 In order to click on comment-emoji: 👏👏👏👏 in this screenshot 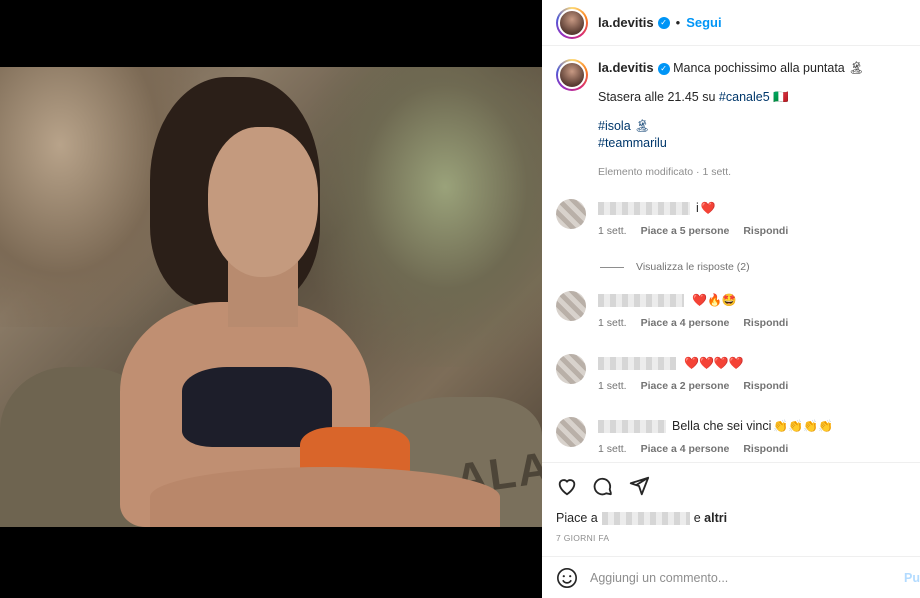, I will do `click(803, 426)`.